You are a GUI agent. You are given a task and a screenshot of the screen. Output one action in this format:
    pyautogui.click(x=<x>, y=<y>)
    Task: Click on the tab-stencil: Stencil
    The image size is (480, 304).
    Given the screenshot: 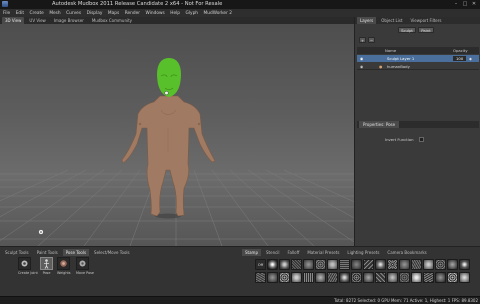 What is the action you would take?
    pyautogui.click(x=273, y=252)
    